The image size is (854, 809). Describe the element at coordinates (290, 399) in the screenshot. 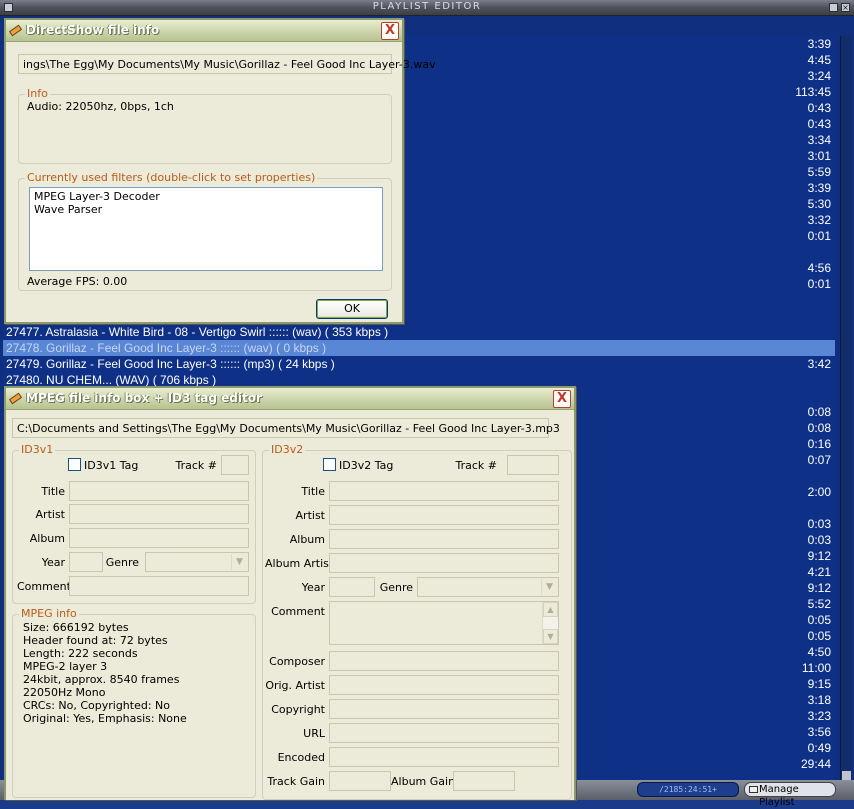

I see `mpeg-title-bar: MPEG file info box + ID3 tag editor X` at that location.